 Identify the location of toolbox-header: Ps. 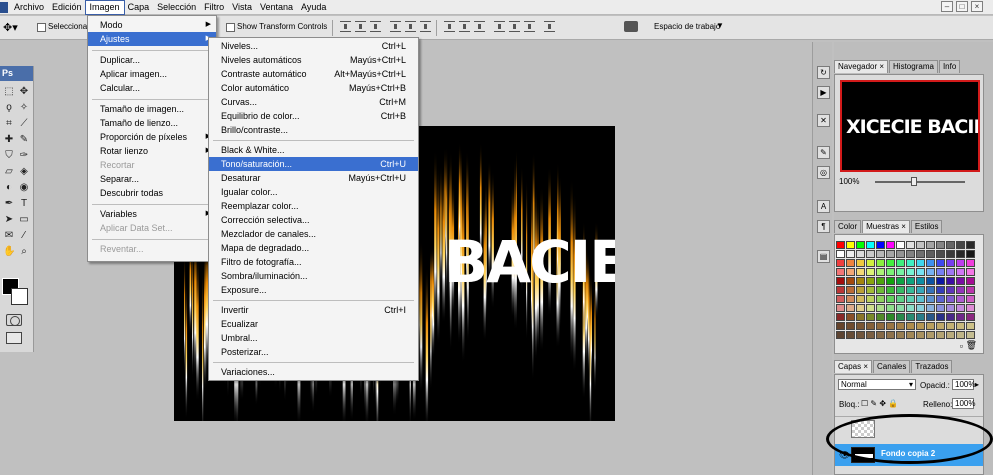
(16, 73).